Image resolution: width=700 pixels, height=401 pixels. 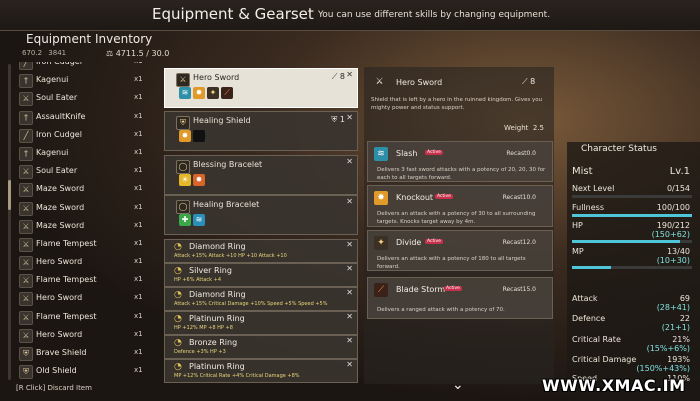 What do you see at coordinates (349, 74) in the screenshot?
I see `unequip-weapon-button: ✕` at bounding box center [349, 74].